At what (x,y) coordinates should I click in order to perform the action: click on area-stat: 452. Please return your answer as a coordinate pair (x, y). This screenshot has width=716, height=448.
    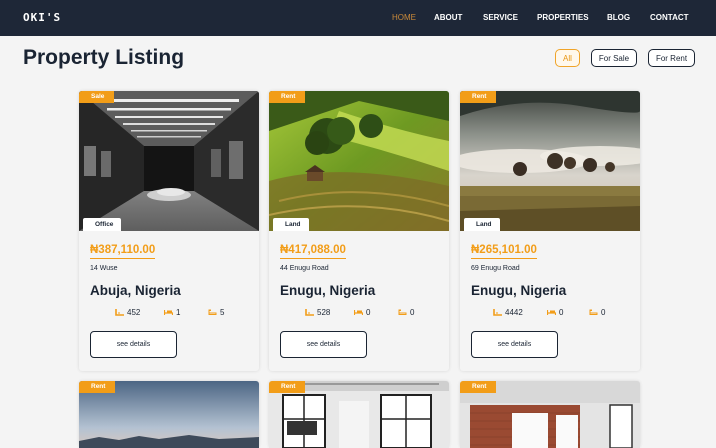
    Looking at the image, I should click on (127, 312).